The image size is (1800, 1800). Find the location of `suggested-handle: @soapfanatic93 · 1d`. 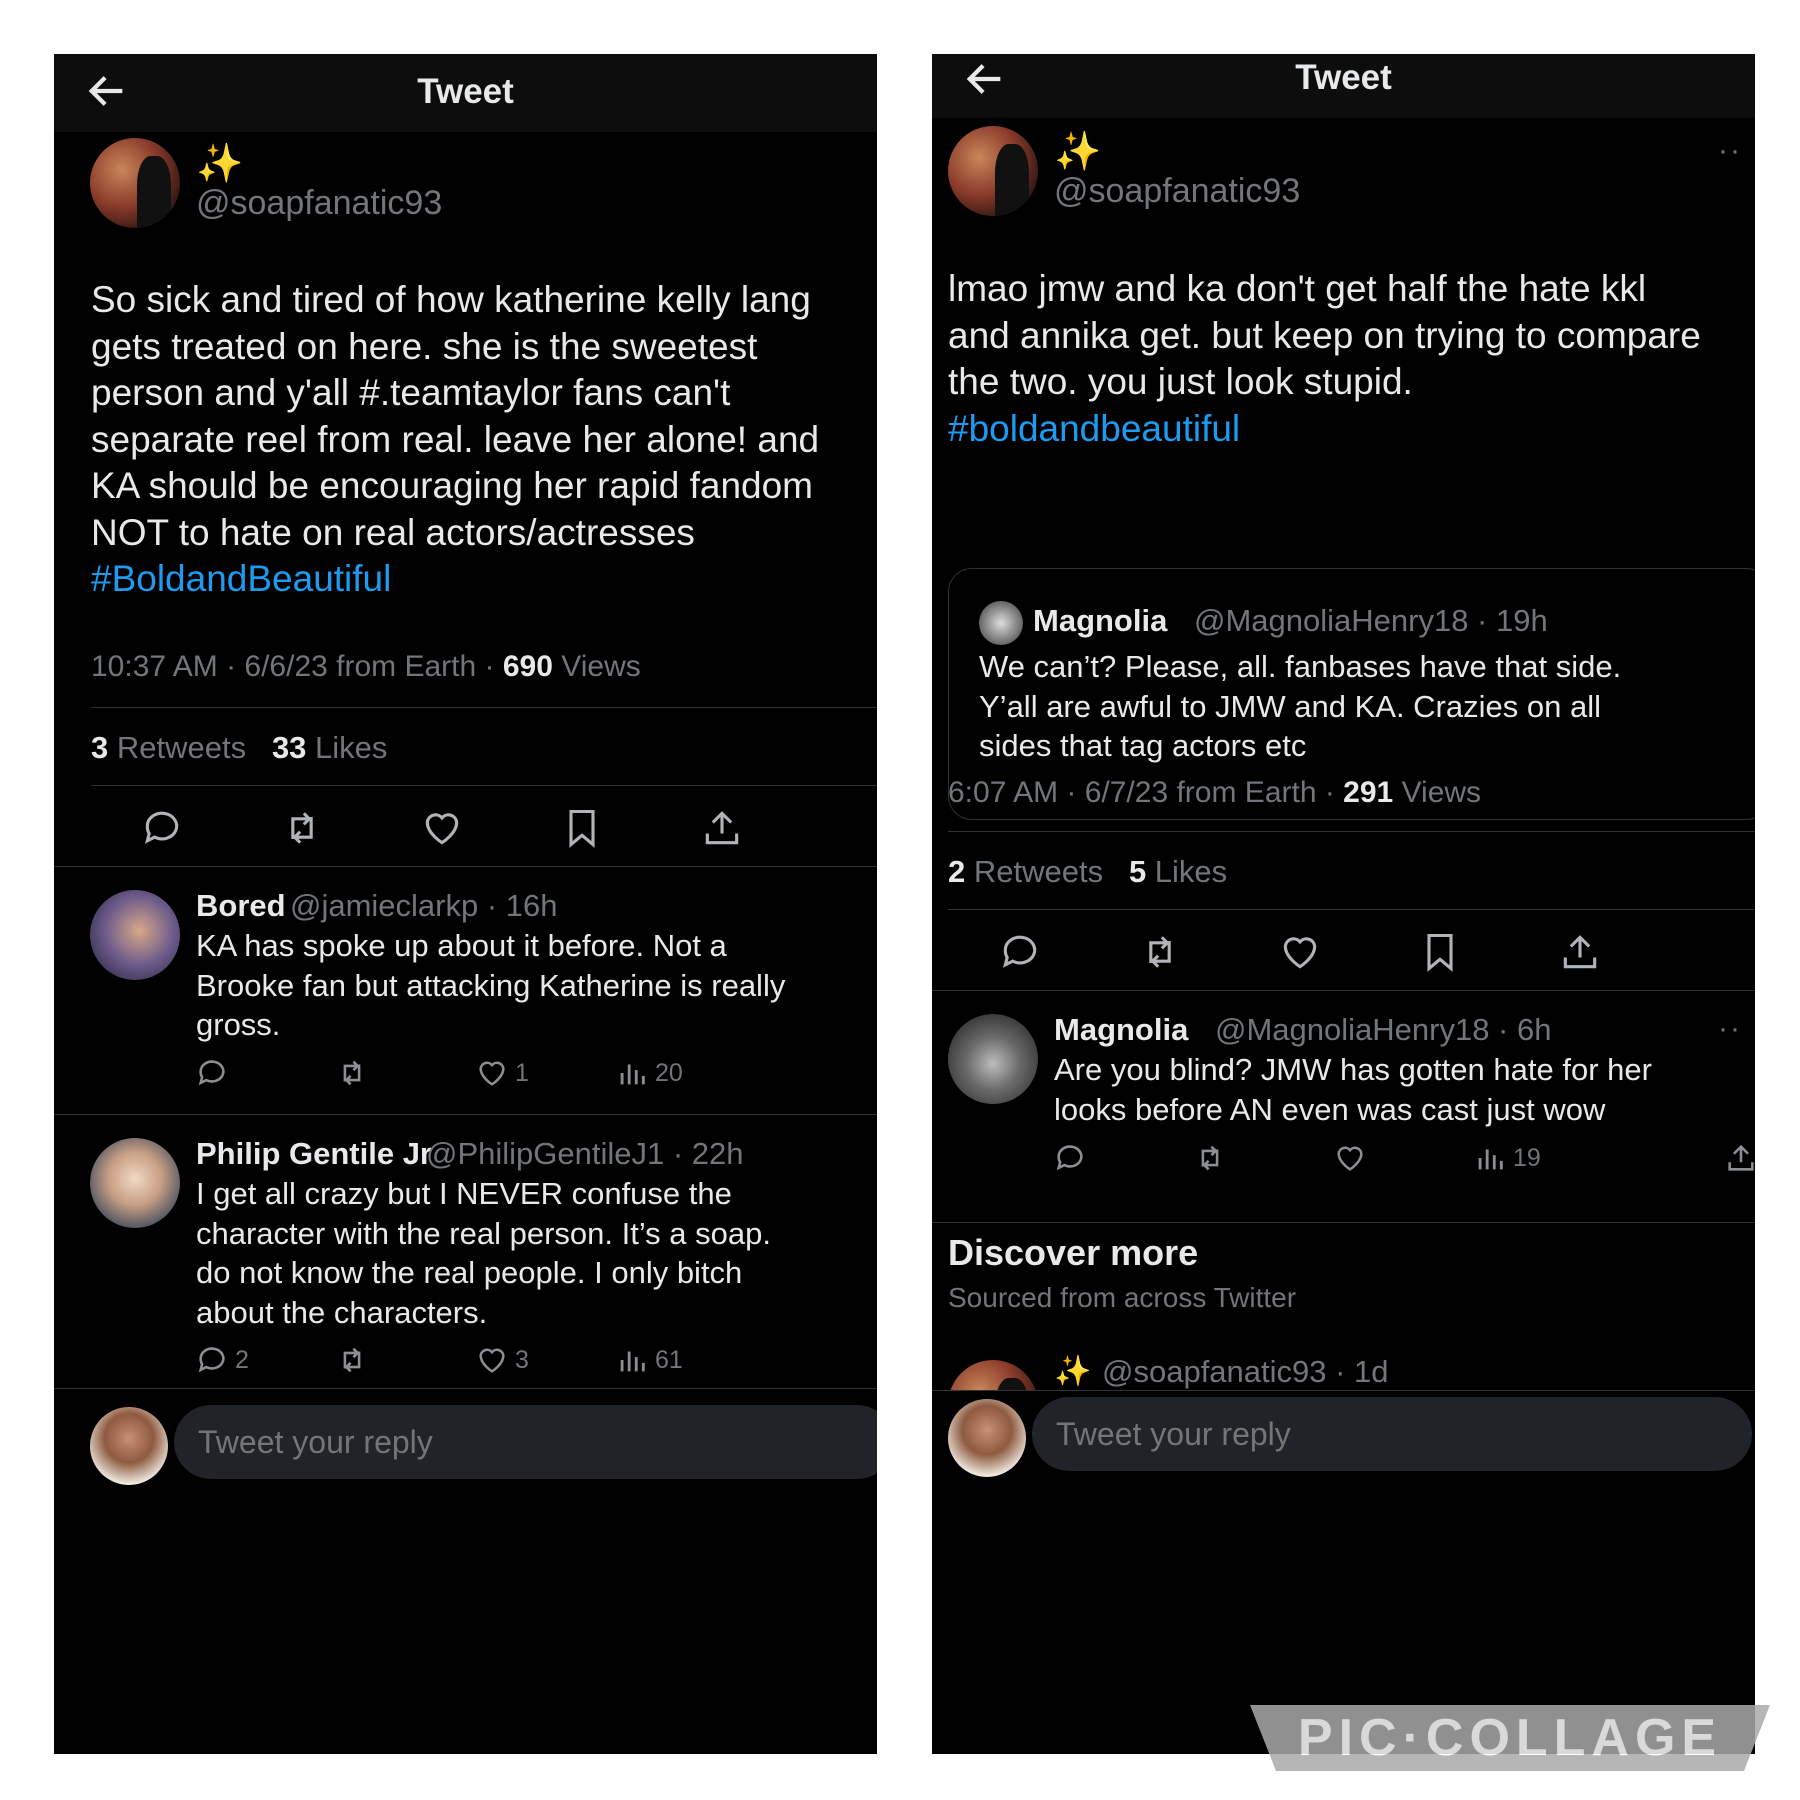

suggested-handle: @soapfanatic93 · 1d is located at coordinates (1245, 1372).